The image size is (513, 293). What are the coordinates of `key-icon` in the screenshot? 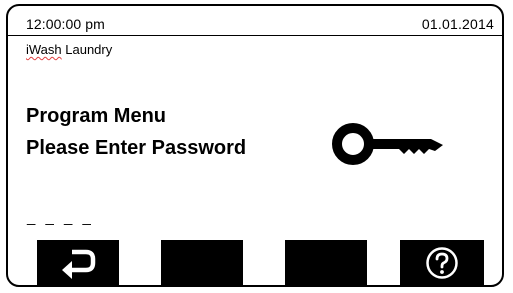 It's located at (387, 144).